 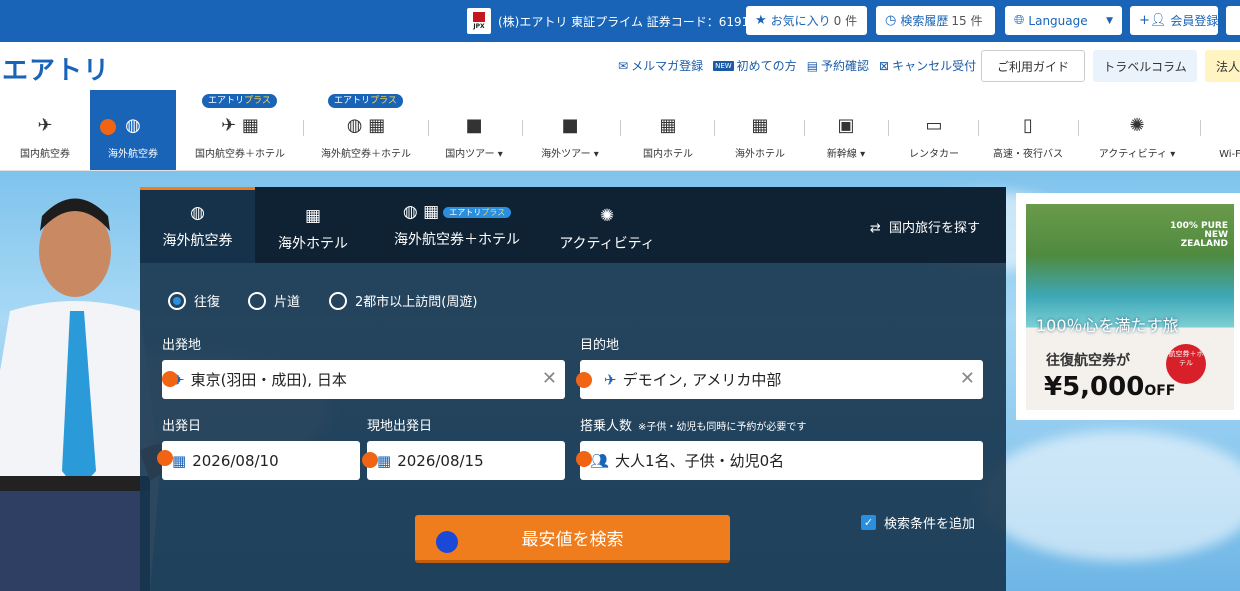 I want to click on category-shinkansen: ▣ 新幹線 ▾, so click(x=846, y=130).